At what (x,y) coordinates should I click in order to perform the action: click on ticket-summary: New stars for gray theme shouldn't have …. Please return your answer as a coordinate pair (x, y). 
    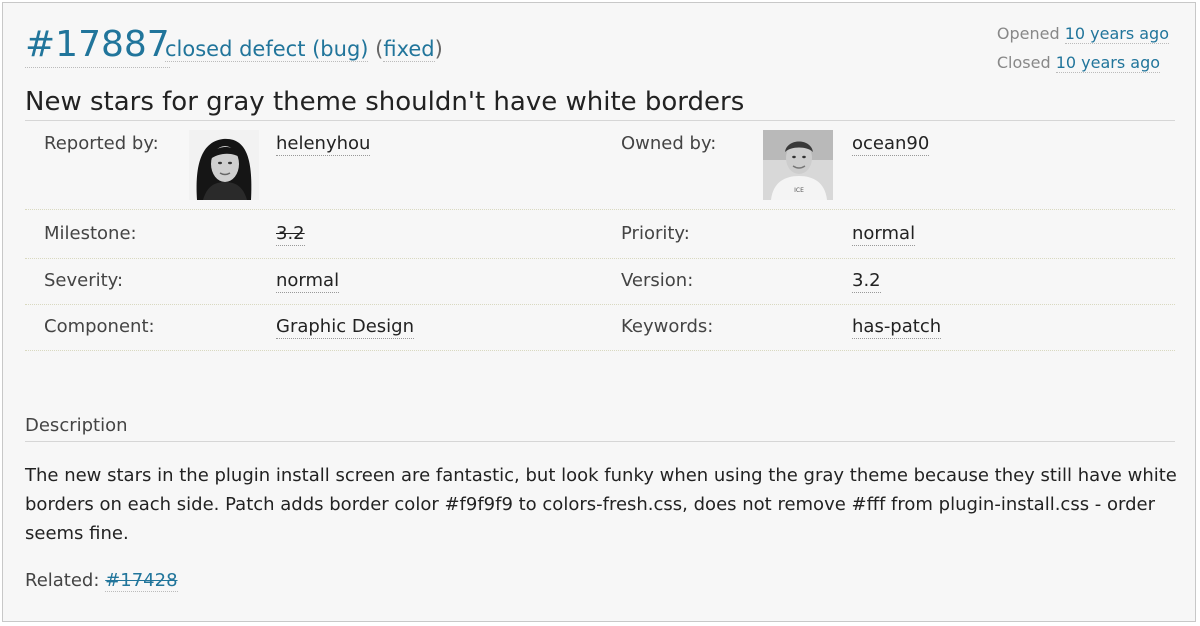
    Looking at the image, I should click on (385, 102).